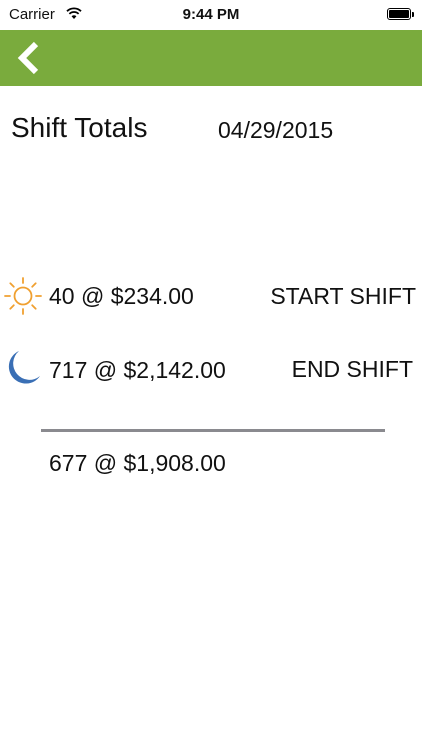  Describe the element at coordinates (121, 296) in the screenshot. I see `start-shift-value: 40 @ $234.00` at that location.